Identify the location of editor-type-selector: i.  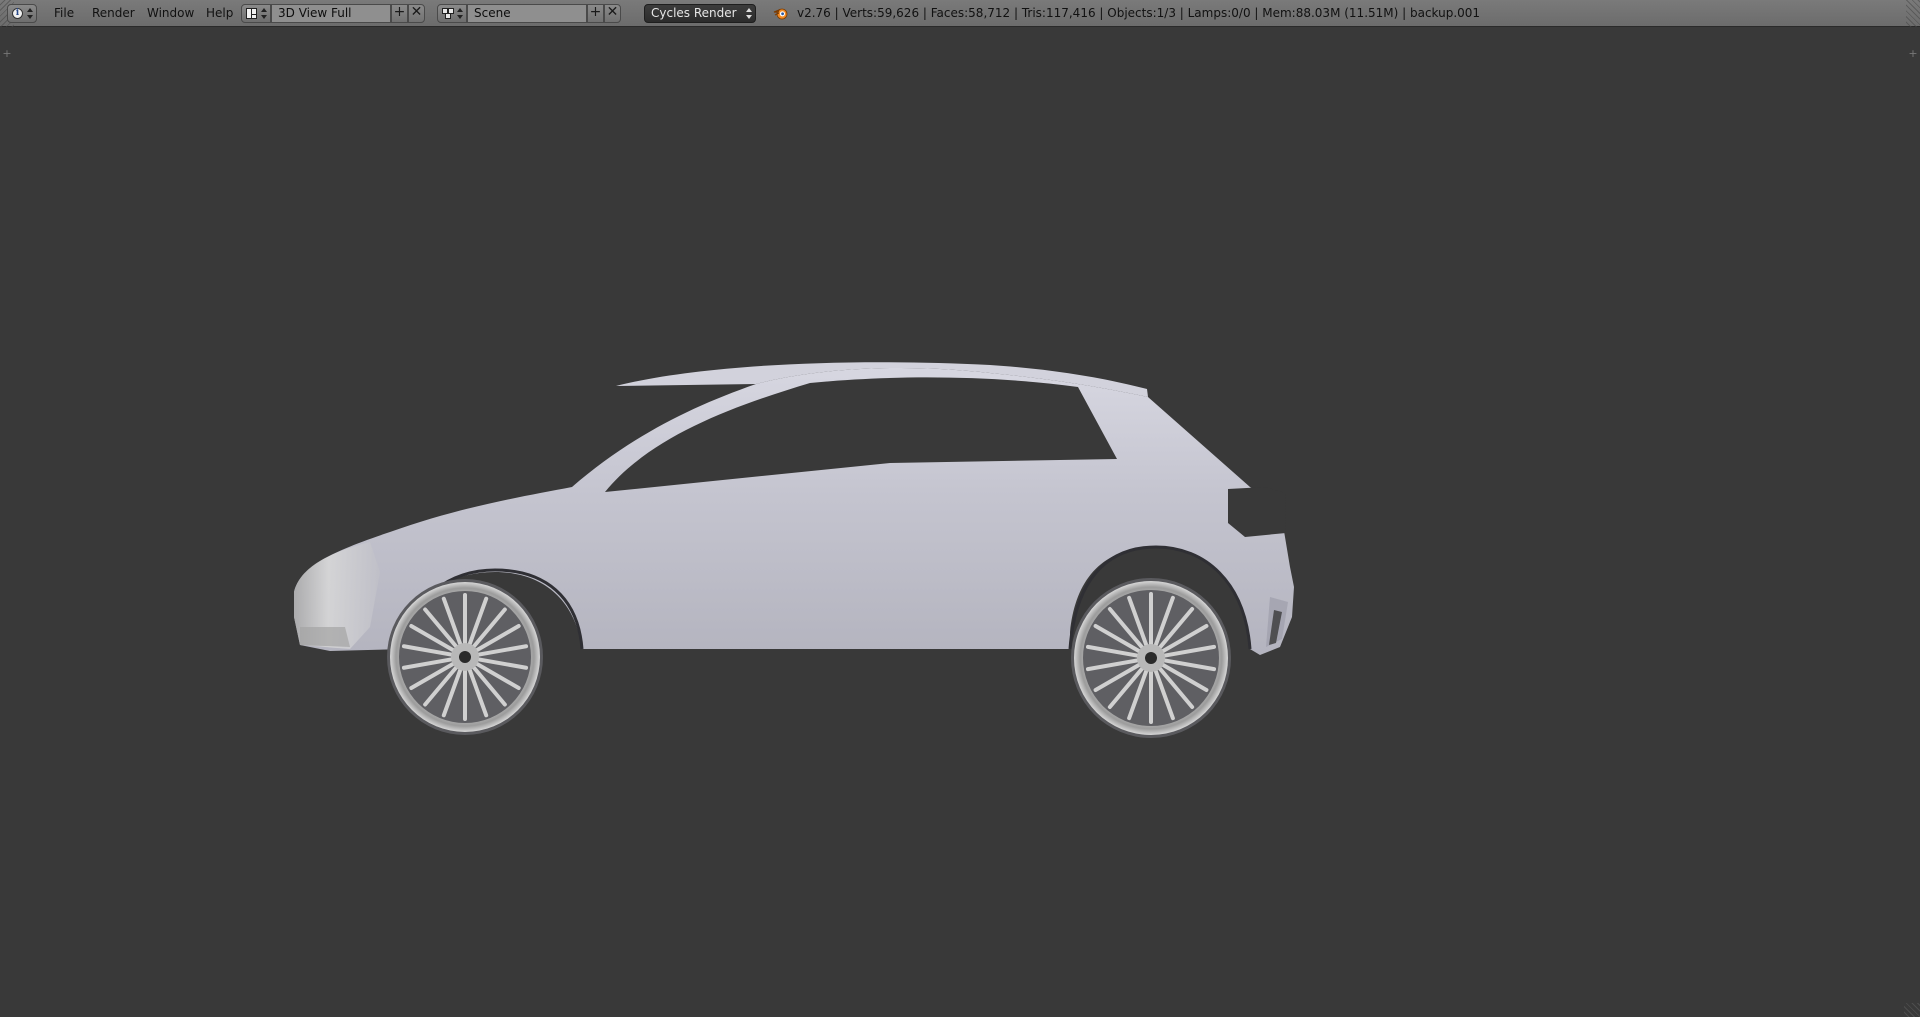
(22, 13).